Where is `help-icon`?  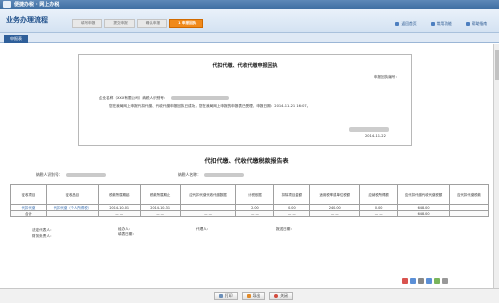
help-icon is located at coordinates (467, 24).